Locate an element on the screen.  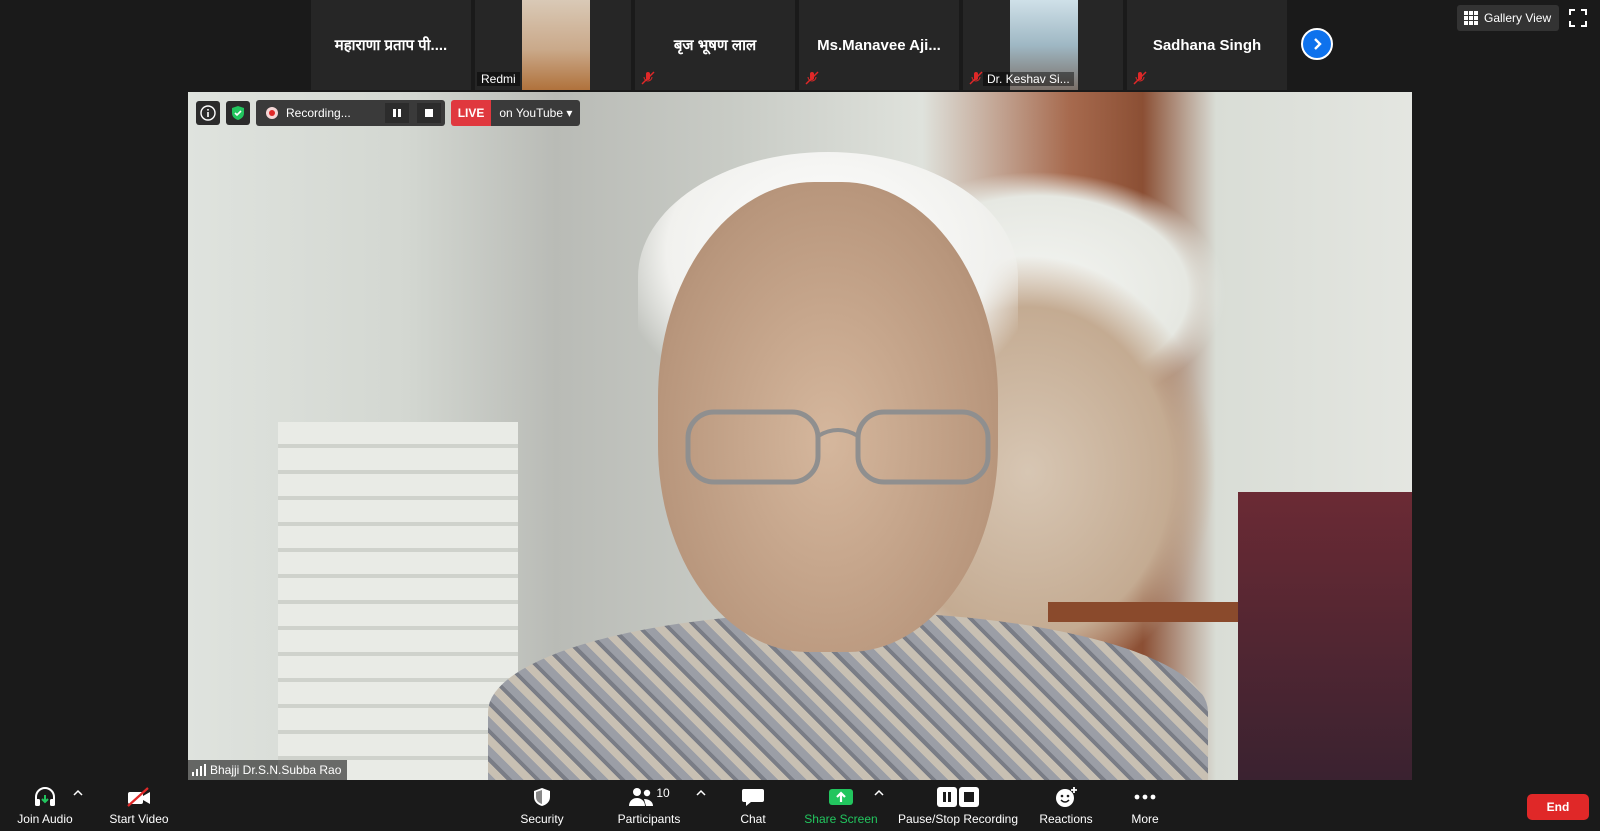
live-stream-indicator: LIVE on YouTube ▾ is located at coordinates (515, 113).